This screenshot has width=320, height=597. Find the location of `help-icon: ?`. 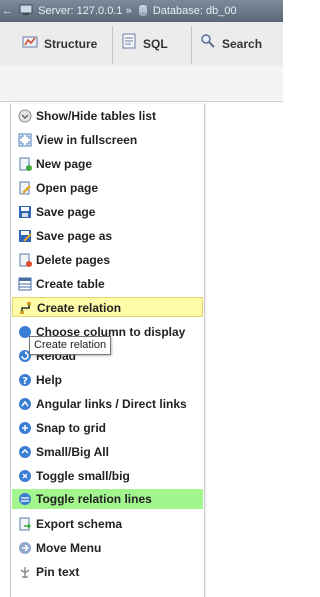

help-icon: ? is located at coordinates (25, 380).